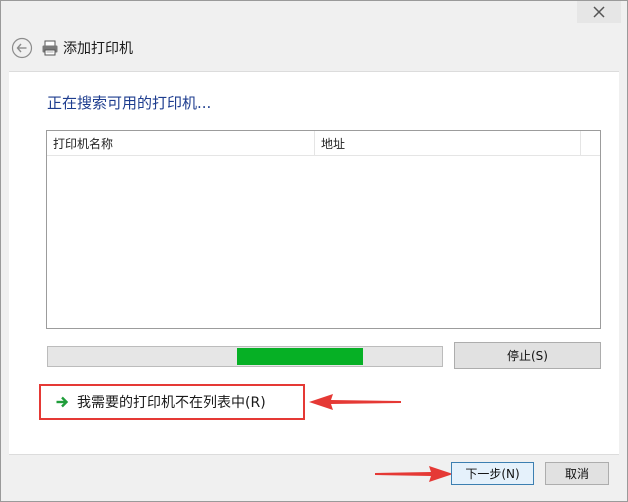 This screenshot has height=502, width=628. I want to click on close-icon, so click(599, 12).